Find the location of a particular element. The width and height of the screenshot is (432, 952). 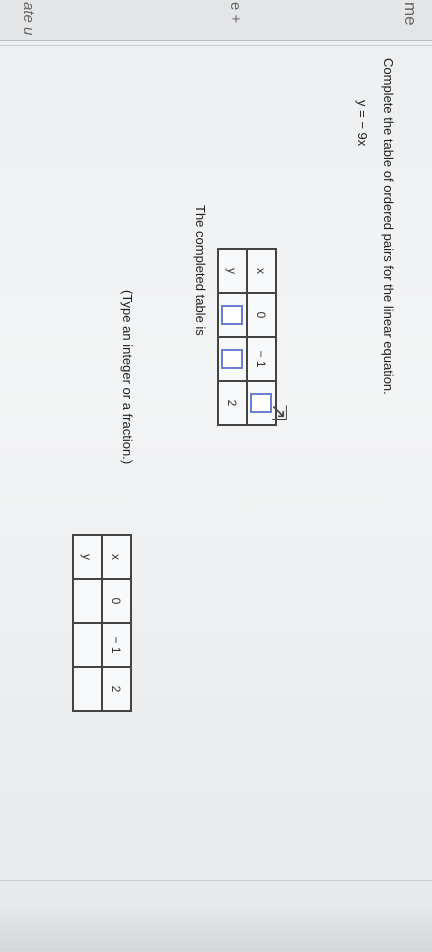

sidebar-fragment-mid: e + is located at coordinates (235, 12).